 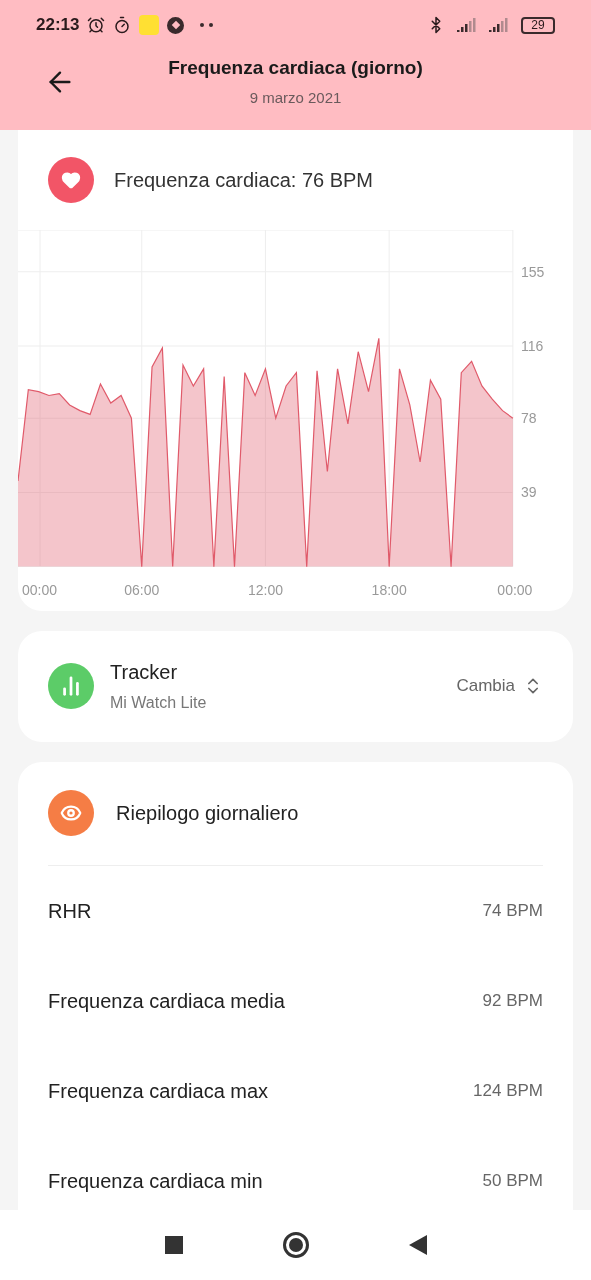 What do you see at coordinates (512, 1000) in the screenshot?
I see `stat-value: 92 BPM` at bounding box center [512, 1000].